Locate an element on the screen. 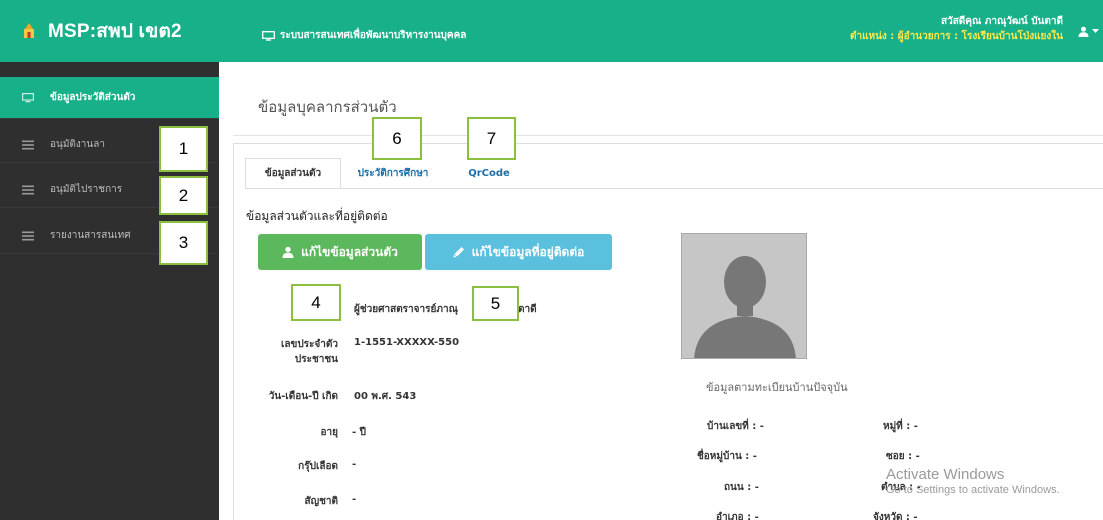 The height and width of the screenshot is (520, 1103). edit-contact-address-button: แก้ไขข้อมูลที่อยู่ติดต่อ is located at coordinates (518, 252).